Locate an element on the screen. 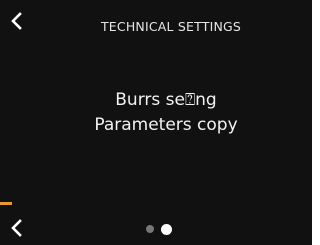 The image size is (320, 245). back-button-top is located at coordinates (17, 21).